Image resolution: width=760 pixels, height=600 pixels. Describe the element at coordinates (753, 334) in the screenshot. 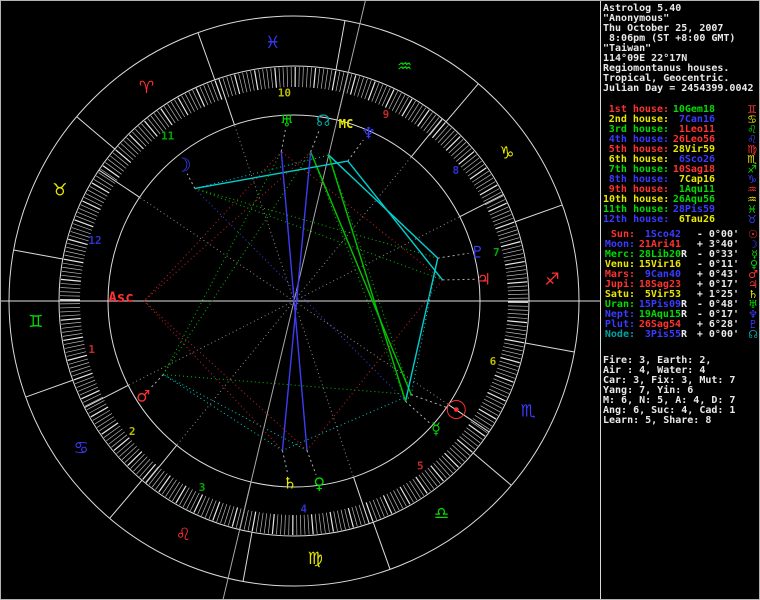

I see `planet-glyph: ☊` at that location.